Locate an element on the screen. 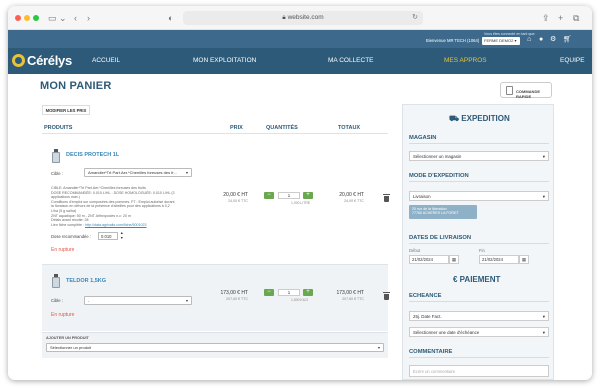  maximize-window-button is located at coordinates (36, 18).